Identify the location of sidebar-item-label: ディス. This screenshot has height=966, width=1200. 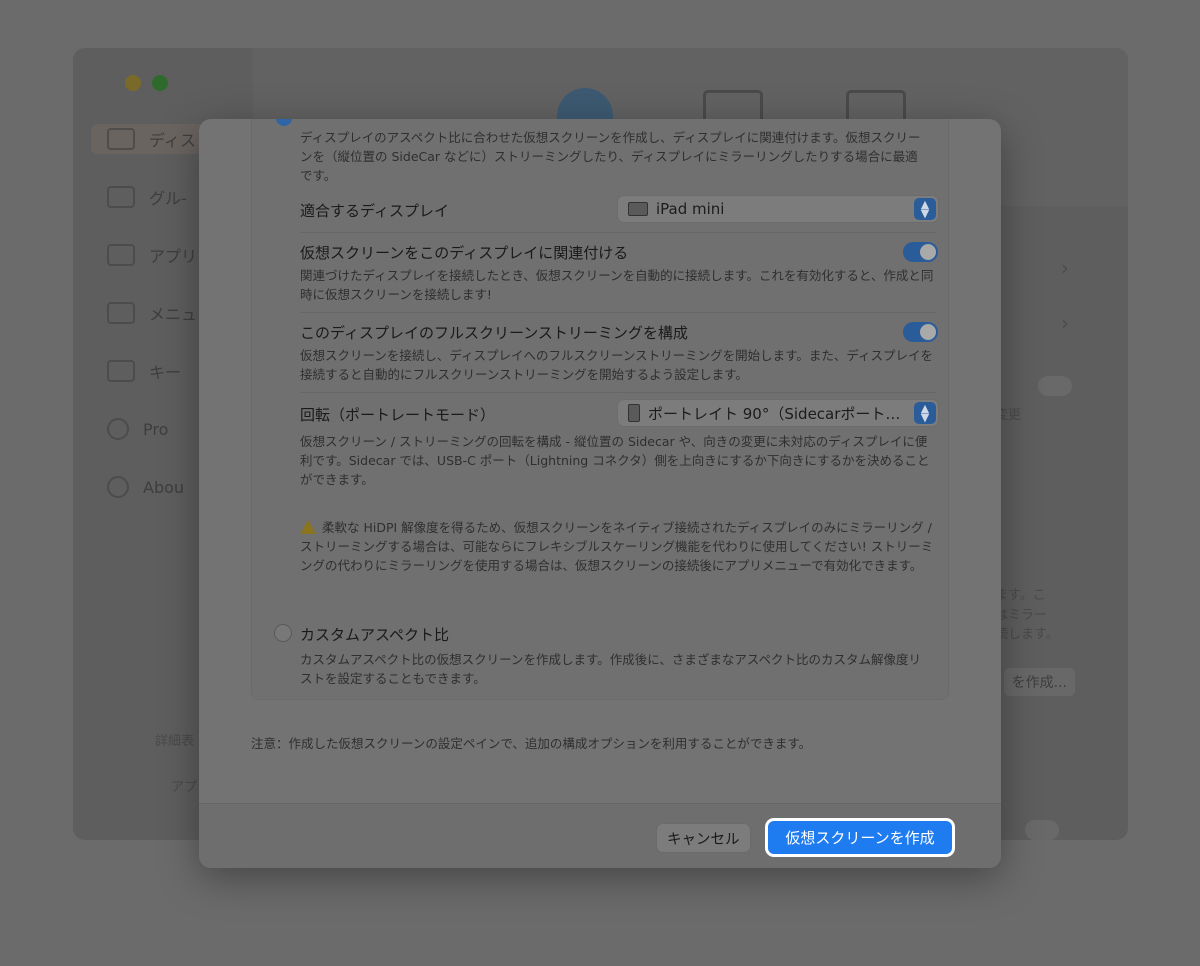
(172, 140).